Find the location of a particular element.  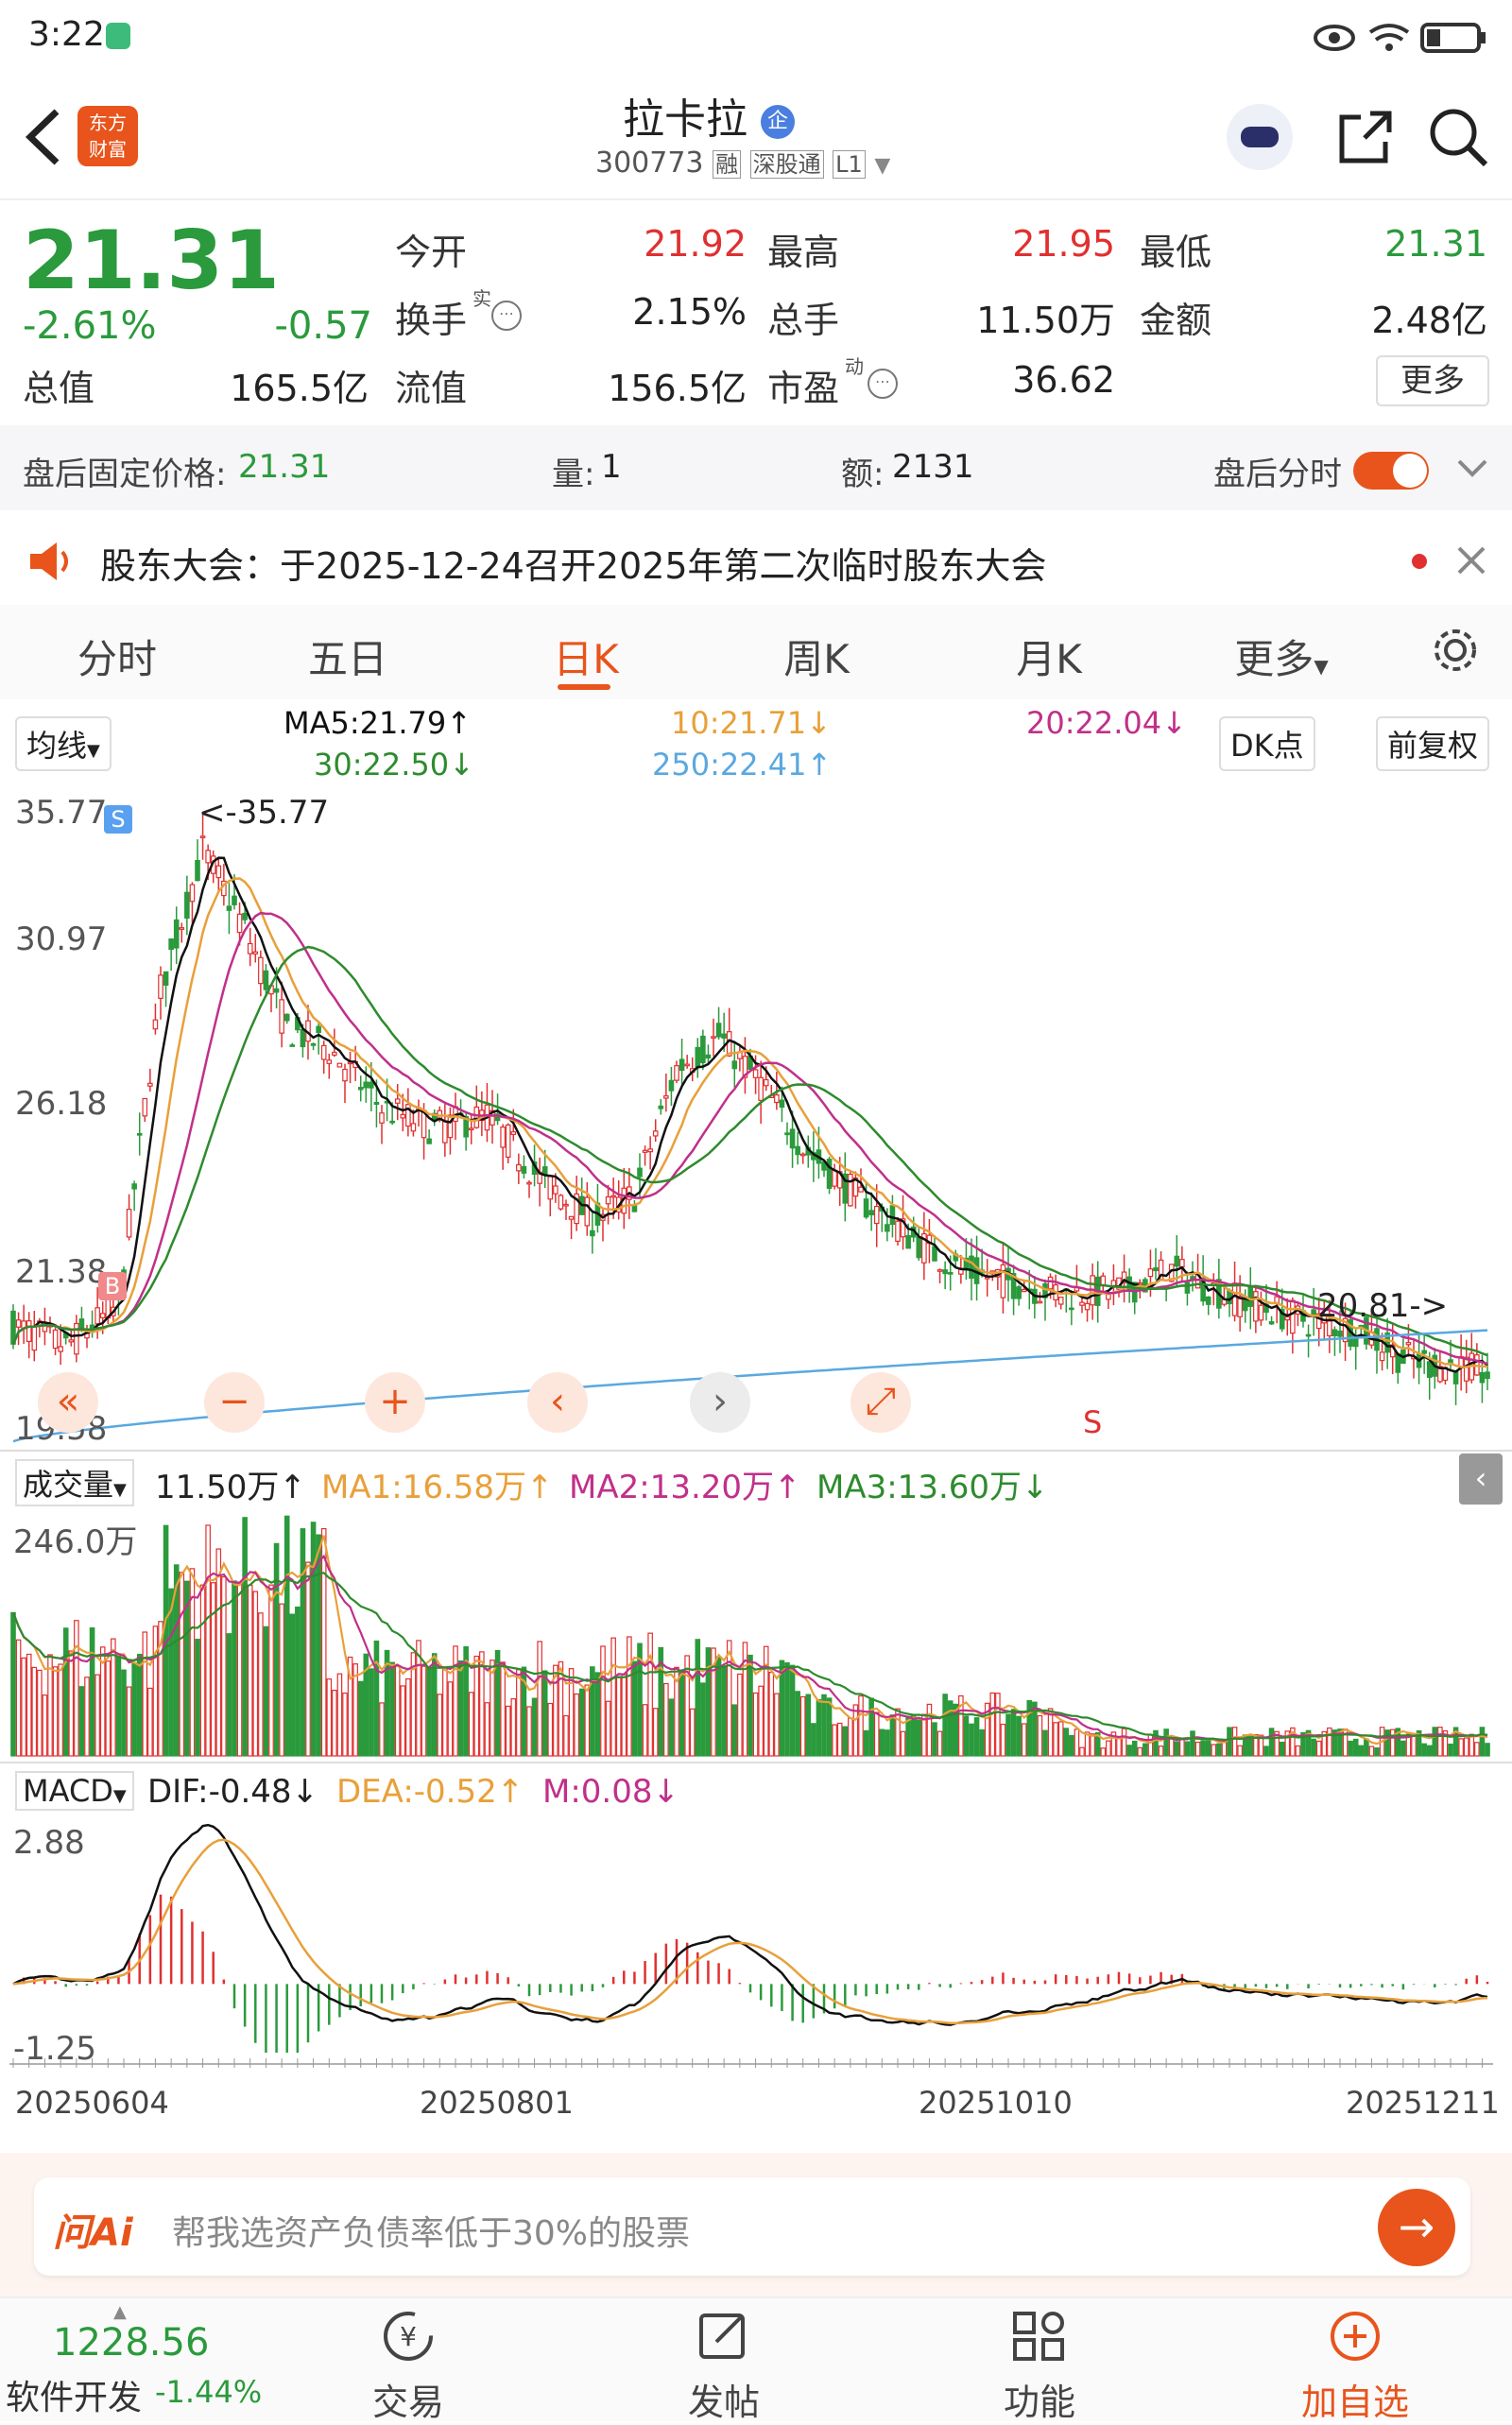

expand-icon: ⤢ is located at coordinates (880, 1402).